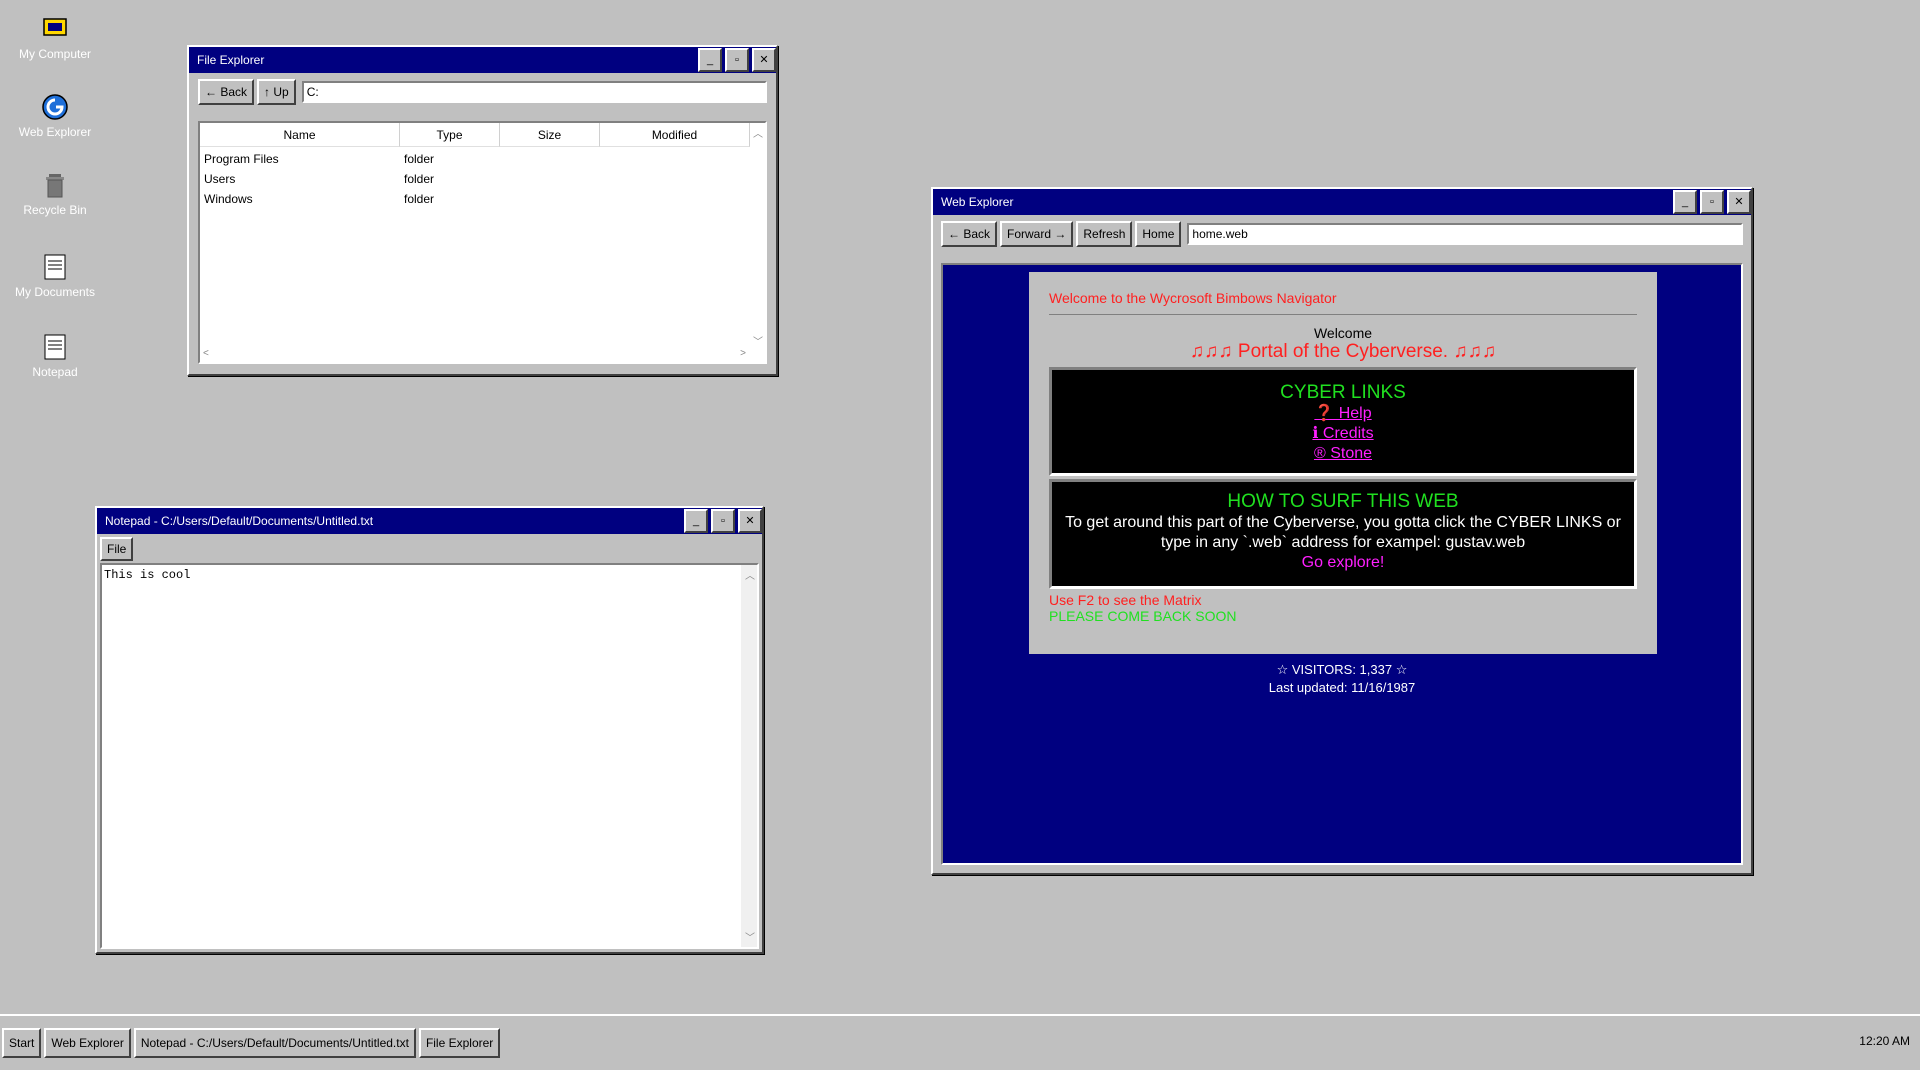 Image resolution: width=1920 pixels, height=1070 pixels. What do you see at coordinates (117, 549) in the screenshot?
I see `file-menu: File` at bounding box center [117, 549].